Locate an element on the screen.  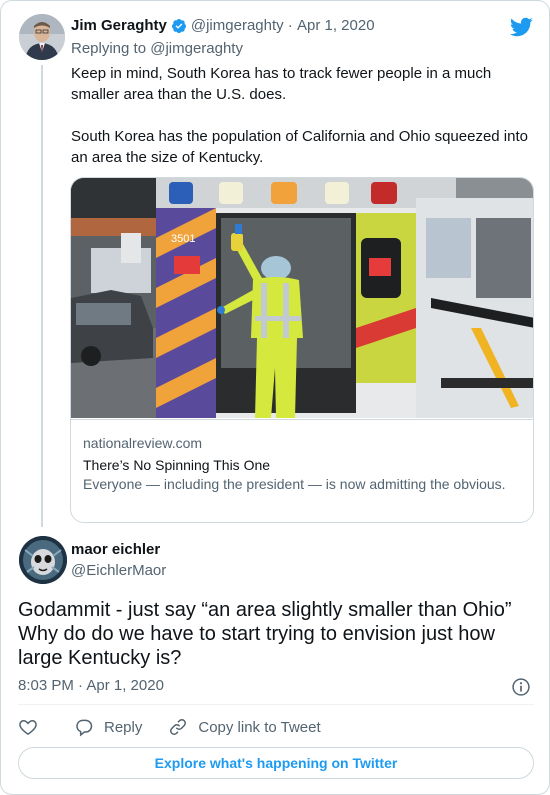
like-button is located at coordinates (28, 727).